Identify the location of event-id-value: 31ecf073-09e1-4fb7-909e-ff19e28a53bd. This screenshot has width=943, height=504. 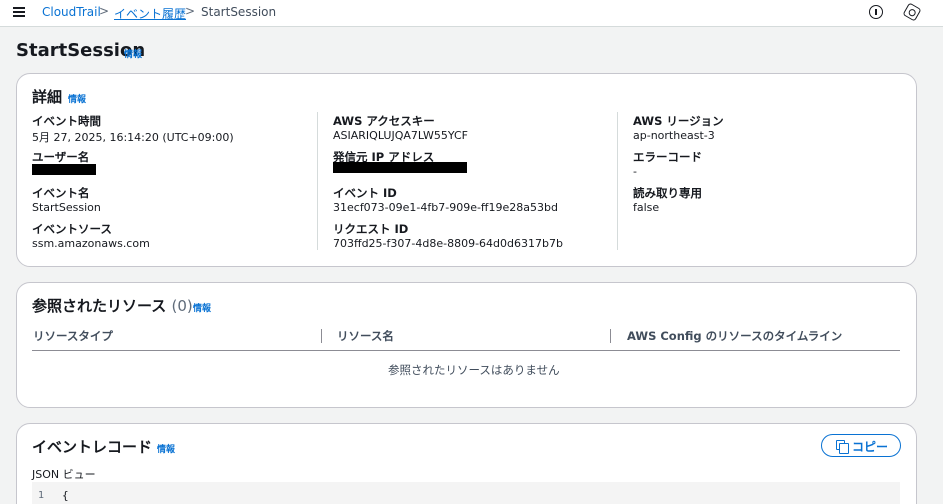
(445, 207).